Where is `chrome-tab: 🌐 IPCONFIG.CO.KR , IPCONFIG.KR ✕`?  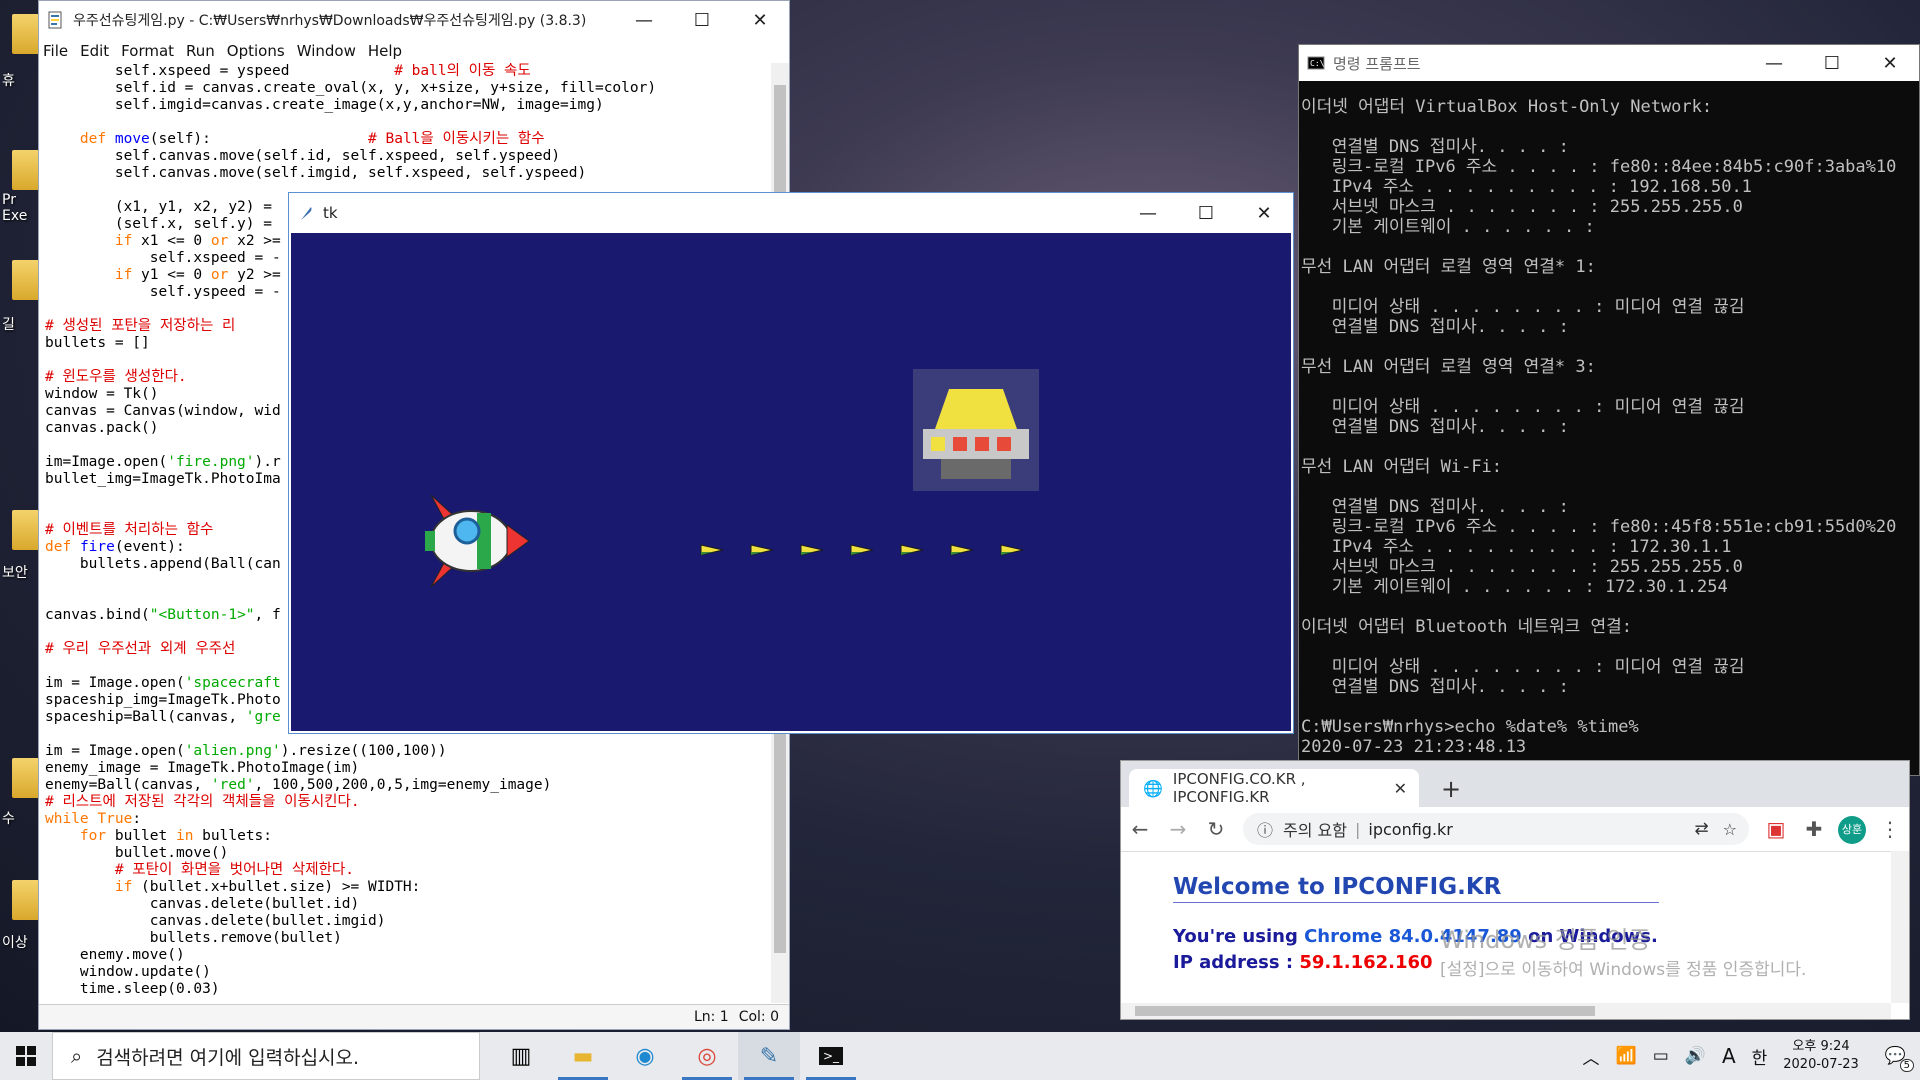 chrome-tab: 🌐 IPCONFIG.CO.KR , IPCONFIG.KR ✕ is located at coordinates (1274, 788).